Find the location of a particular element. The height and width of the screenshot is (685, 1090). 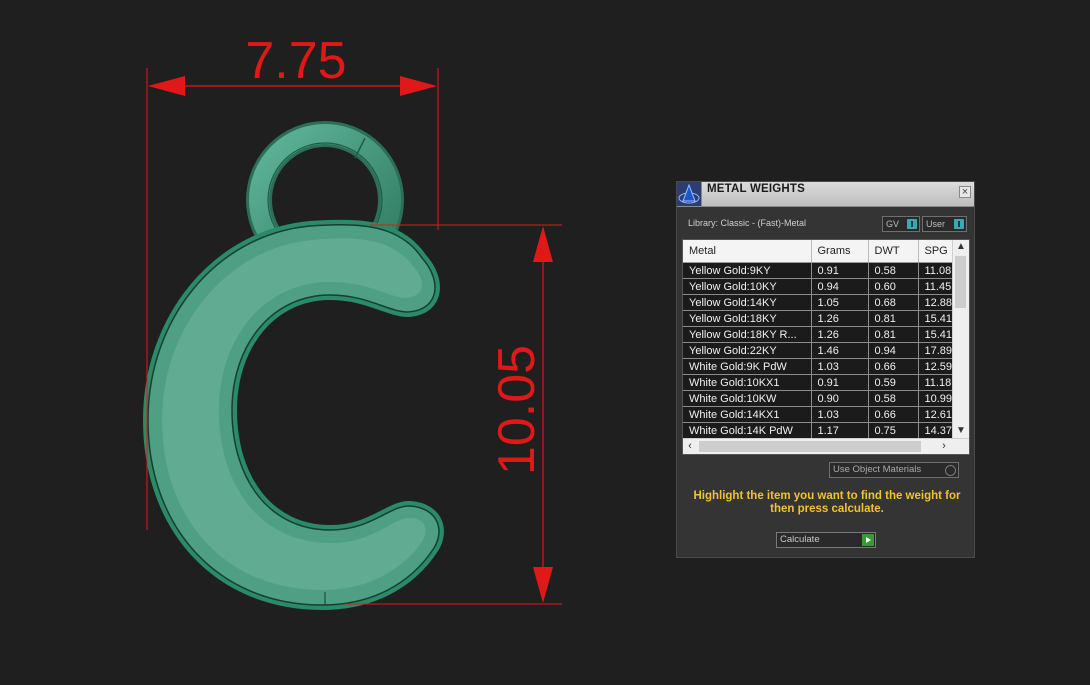

scroll-up-icon: ▲ is located at coordinates (961, 247).